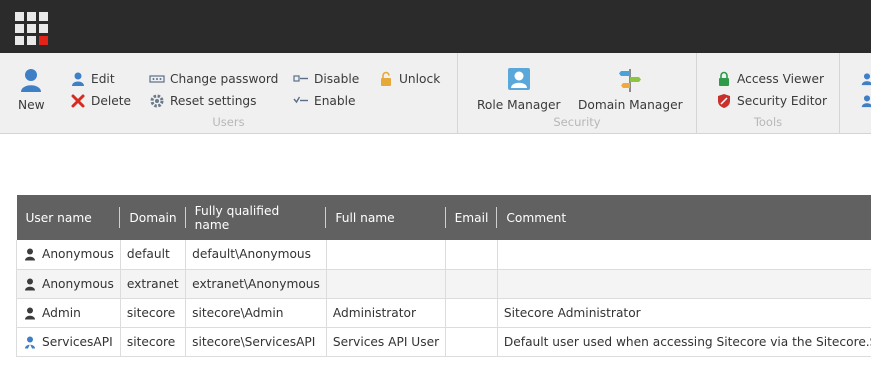 The image size is (871, 381). What do you see at coordinates (77, 341) in the screenshot?
I see `user-name-cell: ServicesAPI` at bounding box center [77, 341].